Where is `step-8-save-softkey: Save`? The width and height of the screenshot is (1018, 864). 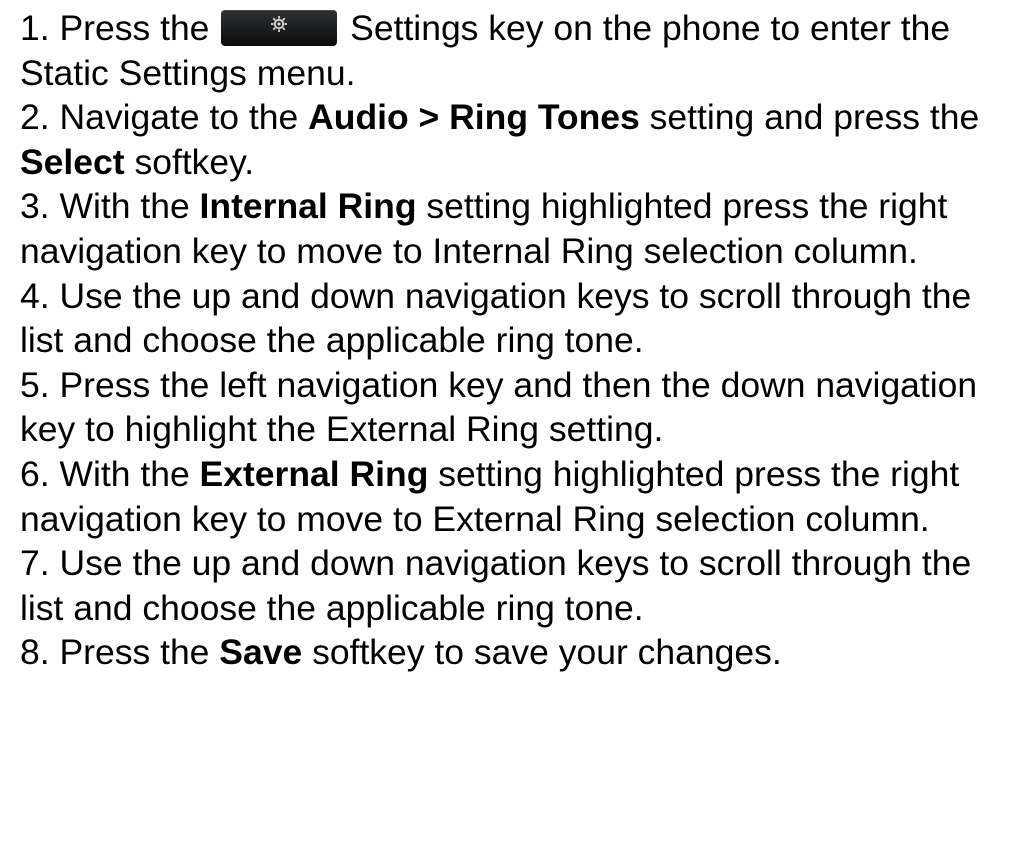 step-8-save-softkey: Save is located at coordinates (261, 652).